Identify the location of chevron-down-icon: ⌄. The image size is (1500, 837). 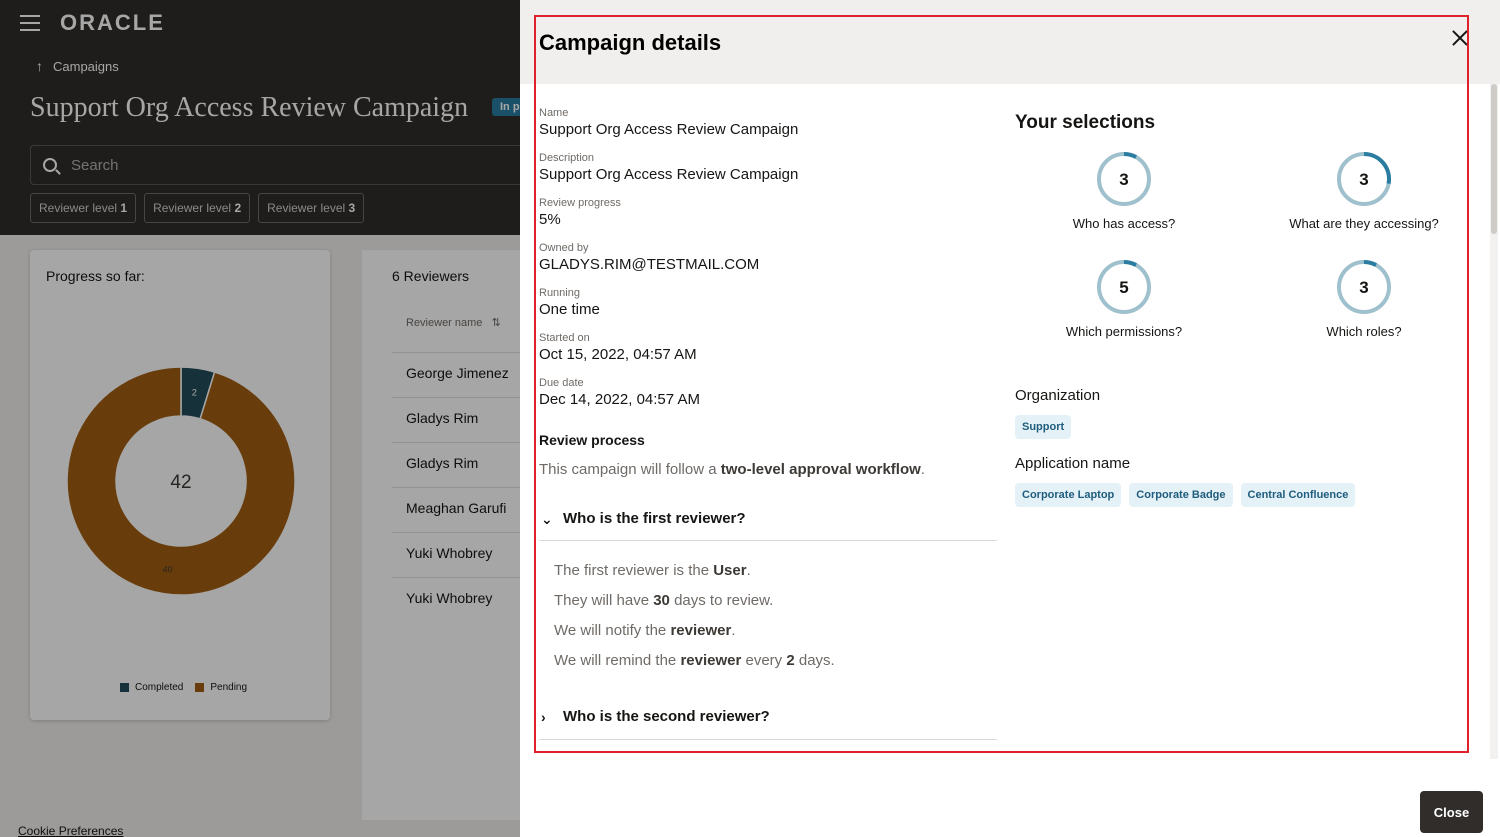
(547, 519).